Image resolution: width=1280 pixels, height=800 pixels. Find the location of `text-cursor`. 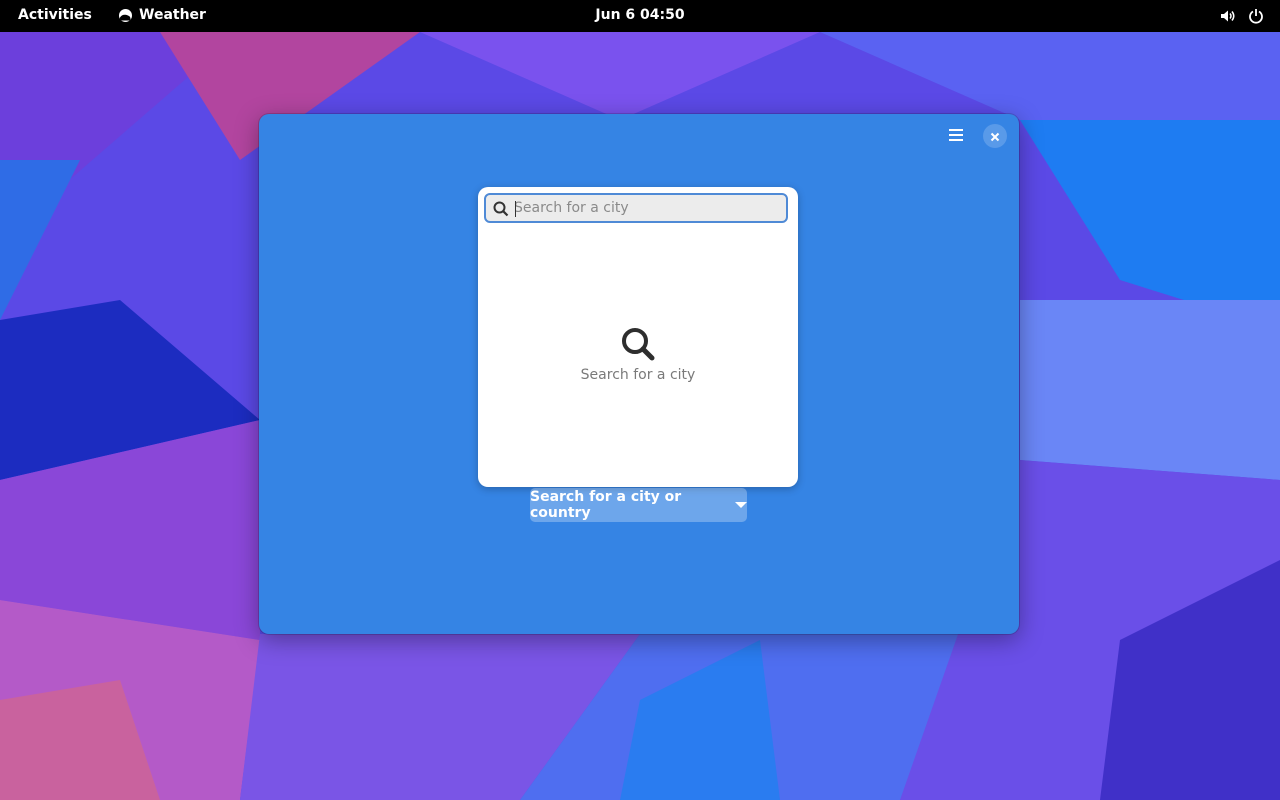

text-cursor is located at coordinates (515, 209).